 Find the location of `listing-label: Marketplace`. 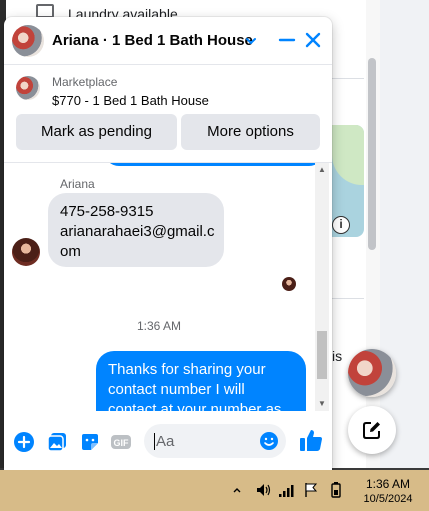

listing-label: Marketplace is located at coordinates (85, 82).